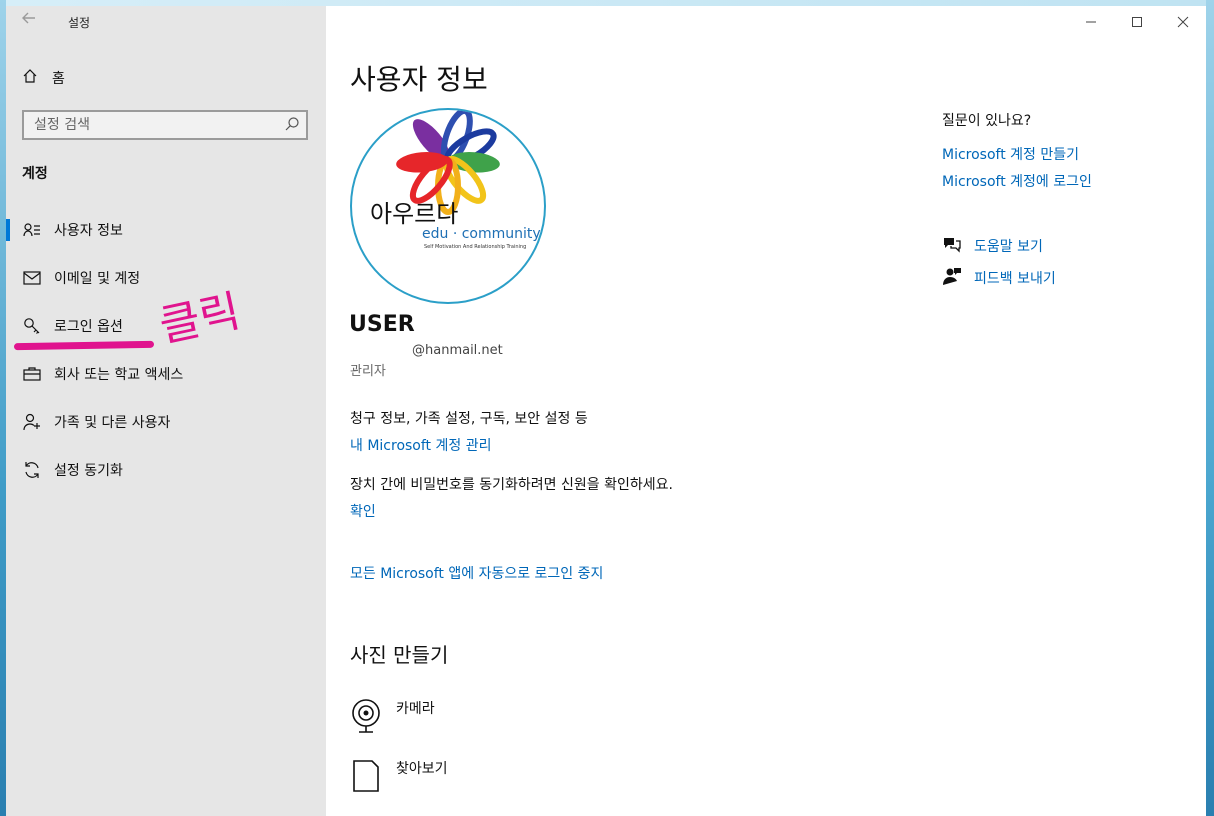 The image size is (1214, 816). I want to click on create-photo-heading: 사진 만들기, so click(399, 655).